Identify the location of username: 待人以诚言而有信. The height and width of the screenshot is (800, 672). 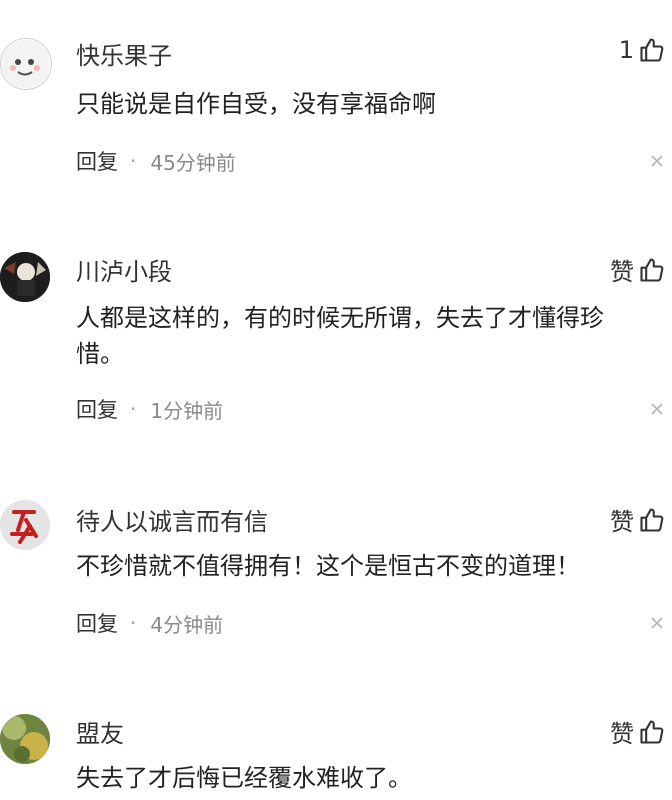
(172, 519).